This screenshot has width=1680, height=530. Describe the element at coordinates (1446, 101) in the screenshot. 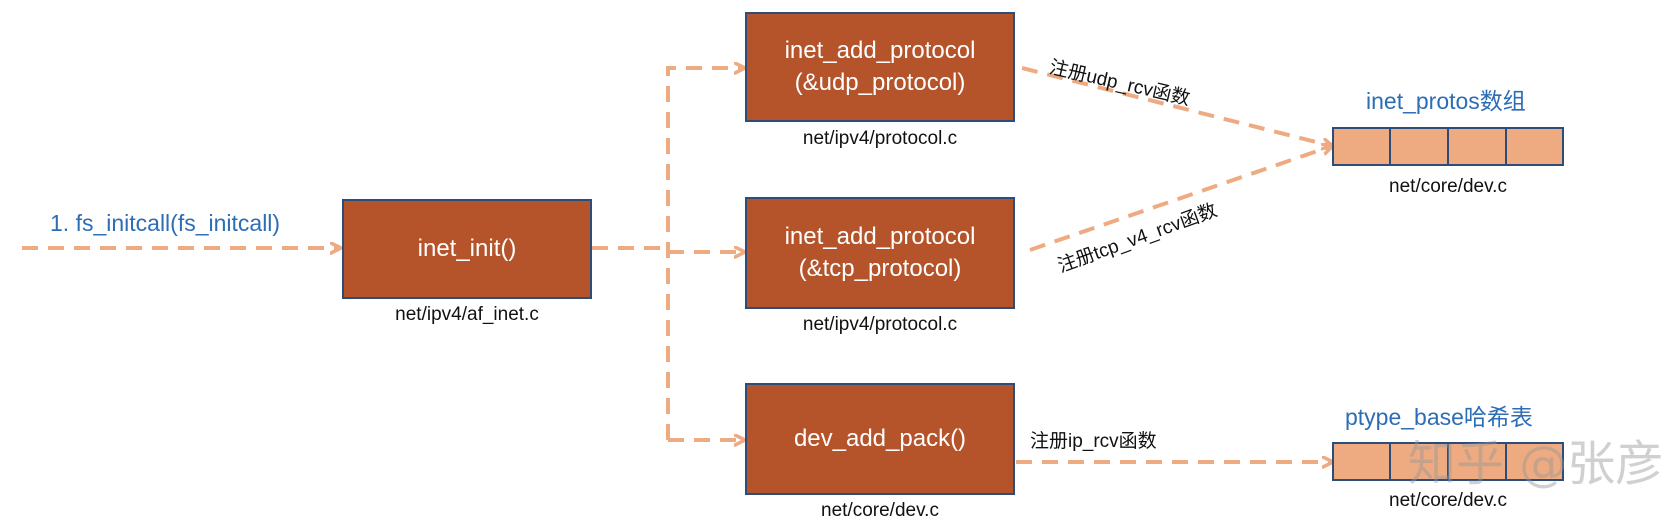

I see `inet-protos-title: inet_protos数组` at that location.